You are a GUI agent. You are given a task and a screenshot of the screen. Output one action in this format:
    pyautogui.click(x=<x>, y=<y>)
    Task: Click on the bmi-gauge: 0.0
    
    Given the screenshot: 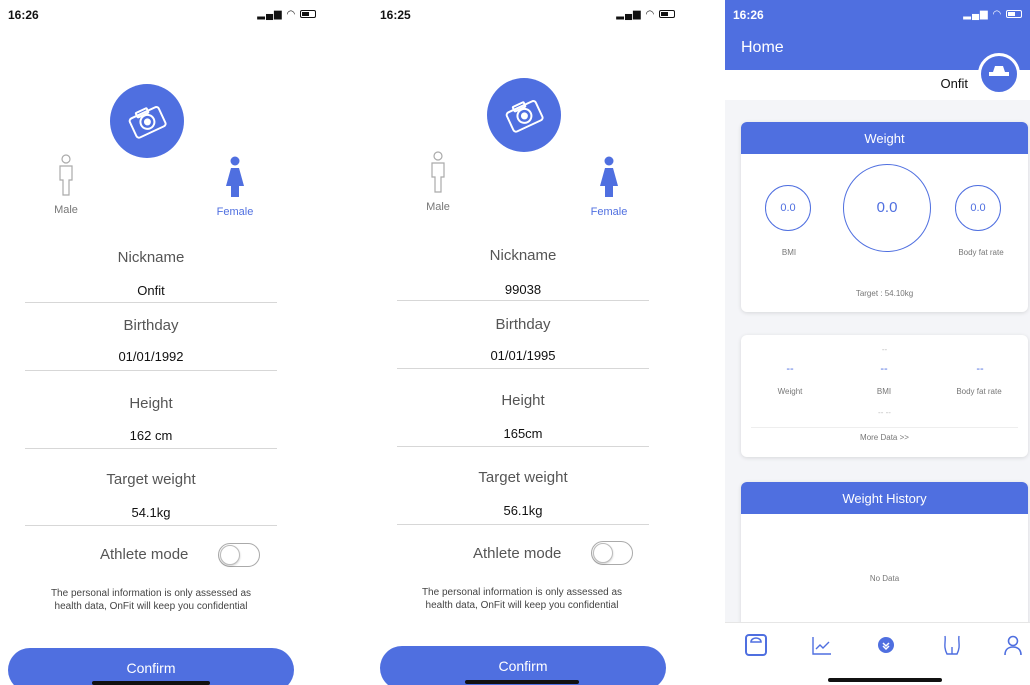 What is the action you would take?
    pyautogui.click(x=788, y=208)
    